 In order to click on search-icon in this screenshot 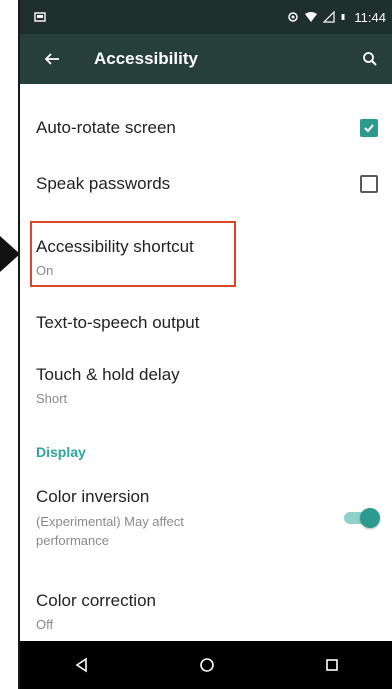, I will do `click(370, 59)`.